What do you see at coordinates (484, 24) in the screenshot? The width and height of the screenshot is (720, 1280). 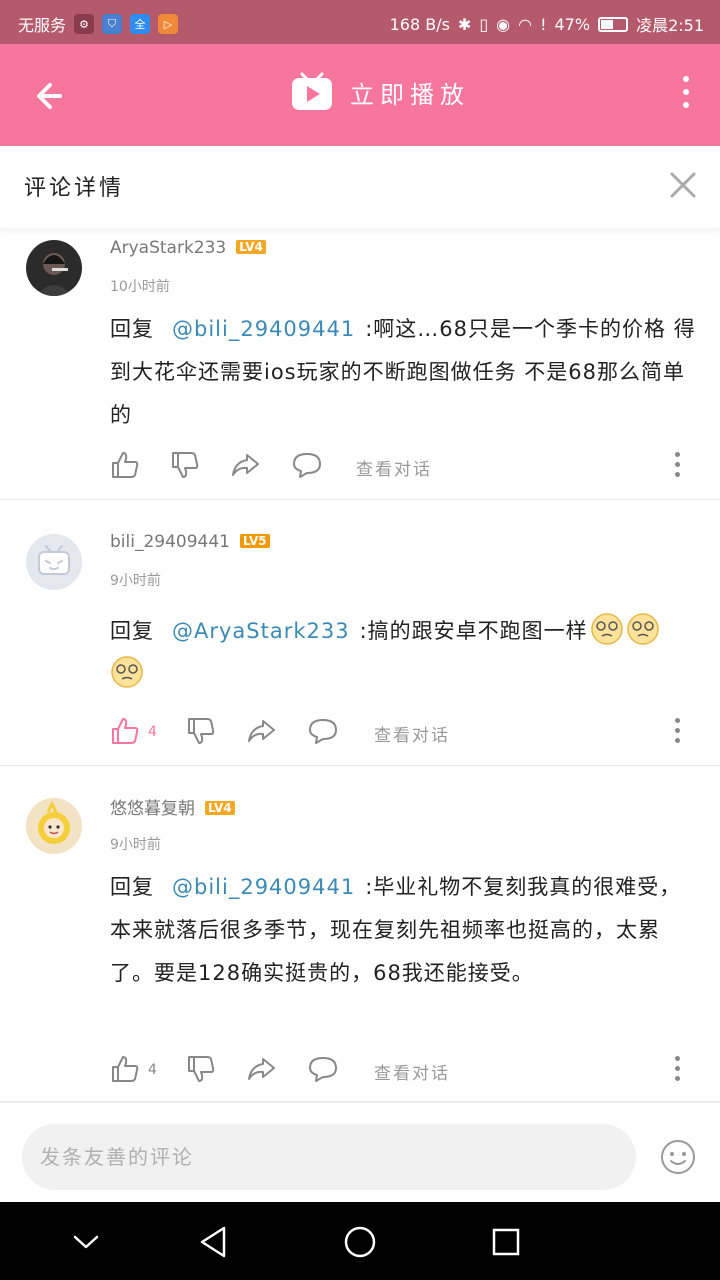 I see `vibrate-icon: ▯` at bounding box center [484, 24].